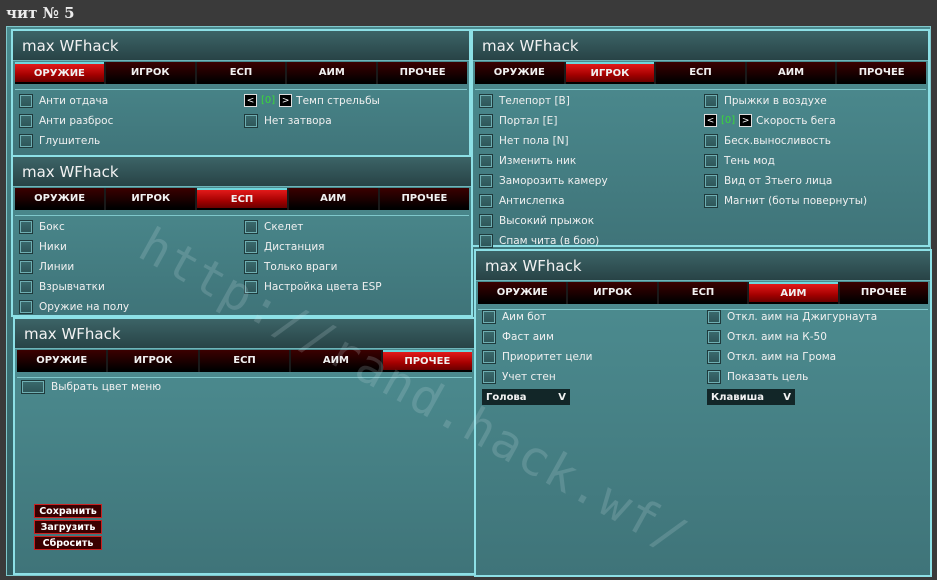 This screenshot has width=937, height=580. Describe the element at coordinates (66, 121) in the screenshot. I see `option-anti-spread: Анти разброс` at that location.